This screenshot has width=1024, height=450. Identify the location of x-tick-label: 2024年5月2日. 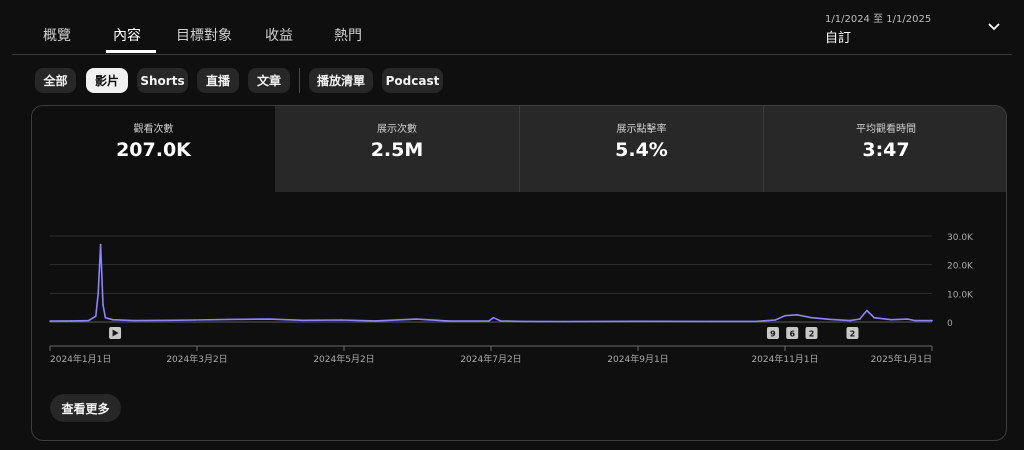
(343, 359).